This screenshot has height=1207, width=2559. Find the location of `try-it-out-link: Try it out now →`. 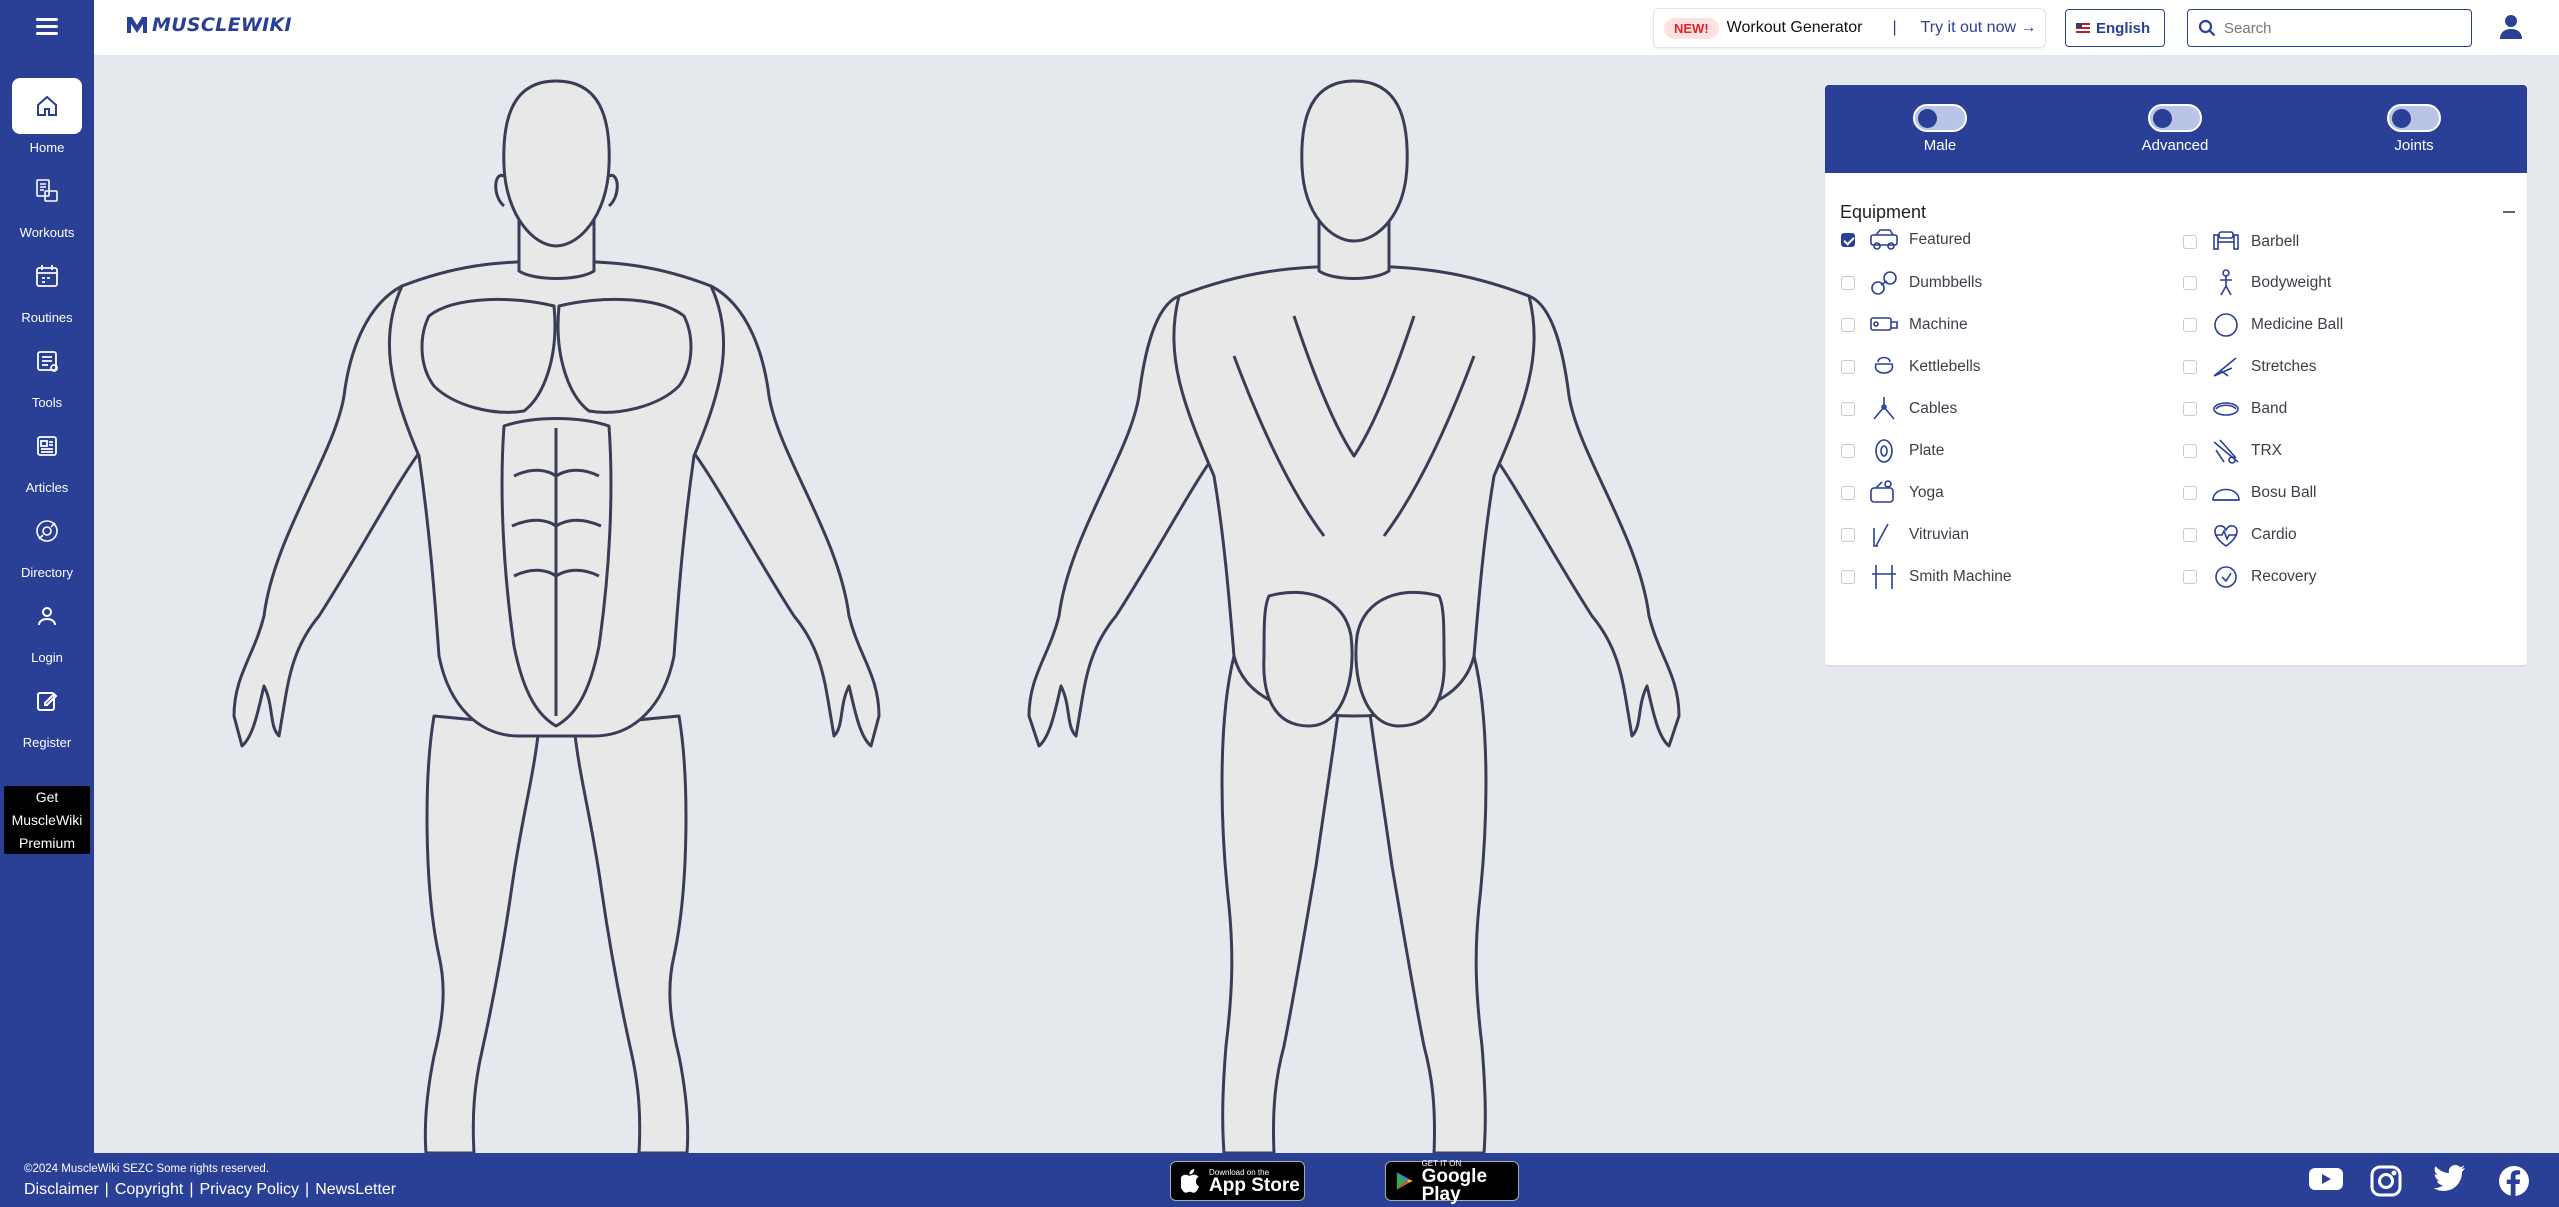

try-it-out-link: Try it out now → is located at coordinates (1979, 28).